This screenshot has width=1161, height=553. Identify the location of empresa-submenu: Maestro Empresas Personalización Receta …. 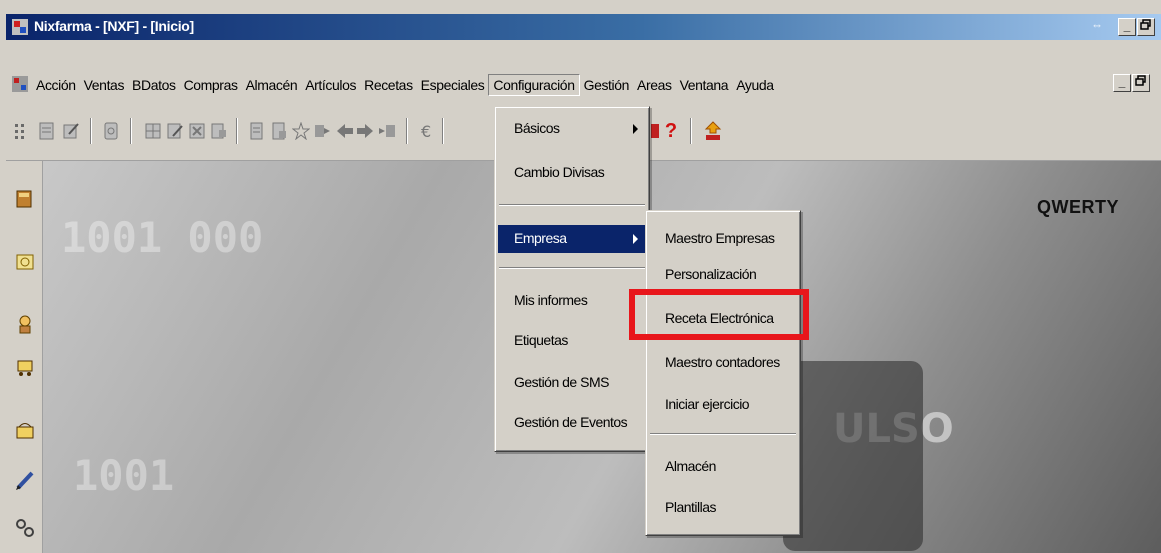
(723, 373).